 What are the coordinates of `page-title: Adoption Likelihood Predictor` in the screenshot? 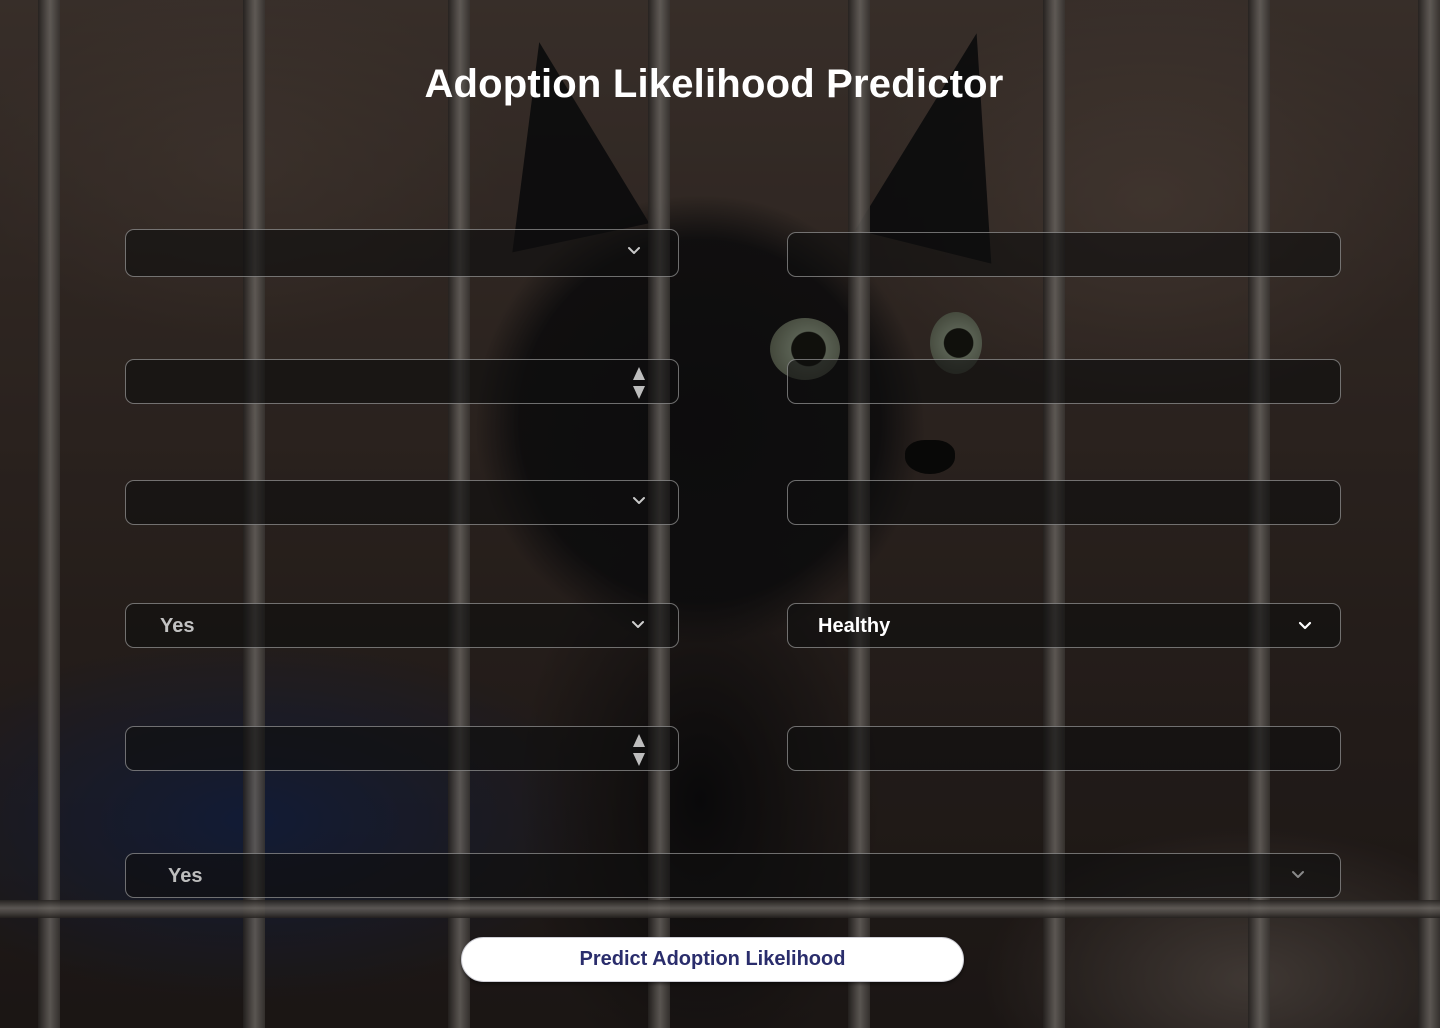 It's located at (714, 84).